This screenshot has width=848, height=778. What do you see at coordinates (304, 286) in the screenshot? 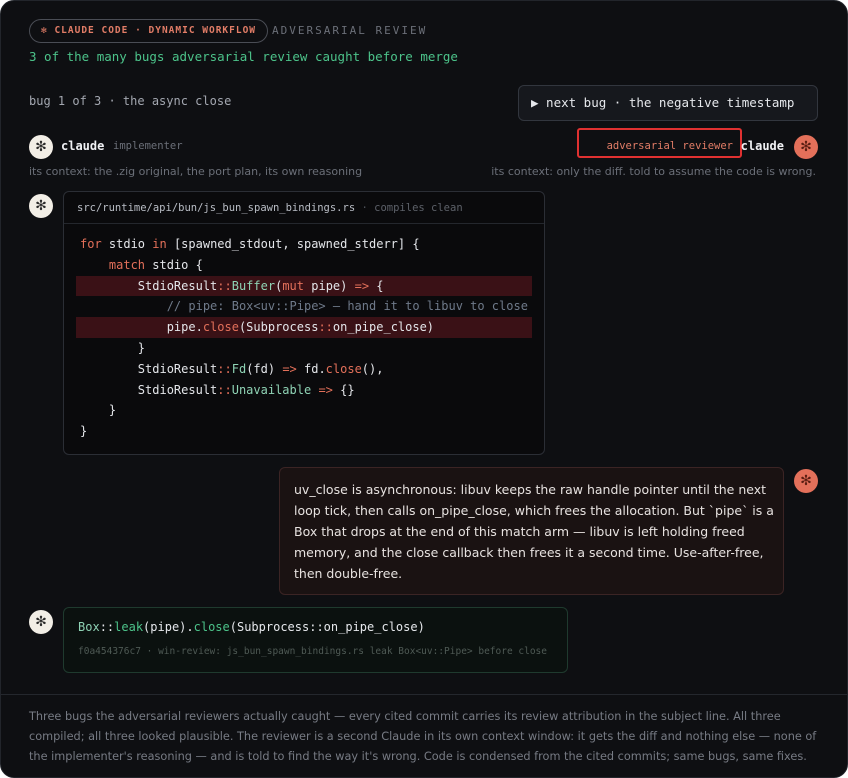
I see `code-line-highlighted: StdioResult::Buffer(mut pipe) => {` at bounding box center [304, 286].